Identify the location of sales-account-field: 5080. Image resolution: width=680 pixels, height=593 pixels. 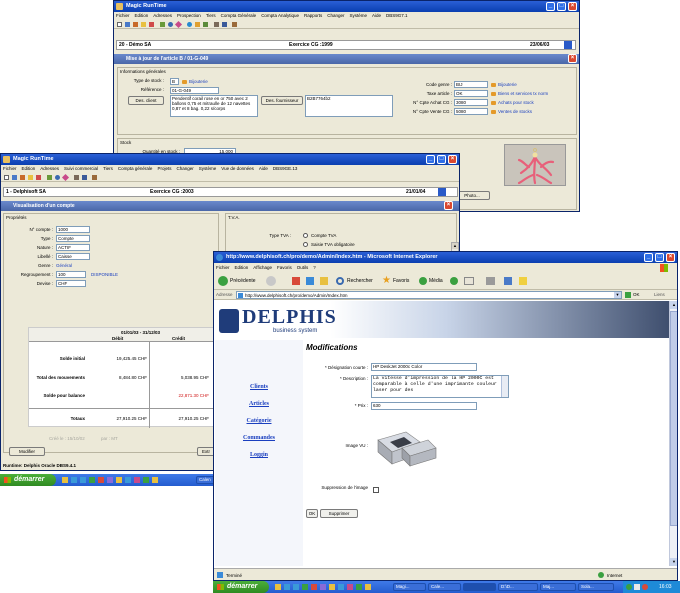
(471, 111).